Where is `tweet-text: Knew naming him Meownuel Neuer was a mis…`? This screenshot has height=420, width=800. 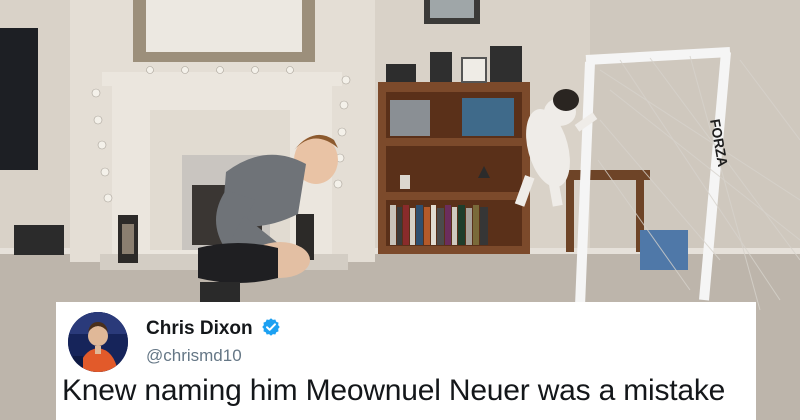
tweet-text: Knew naming him Meownuel Neuer was a mis… is located at coordinates (394, 390).